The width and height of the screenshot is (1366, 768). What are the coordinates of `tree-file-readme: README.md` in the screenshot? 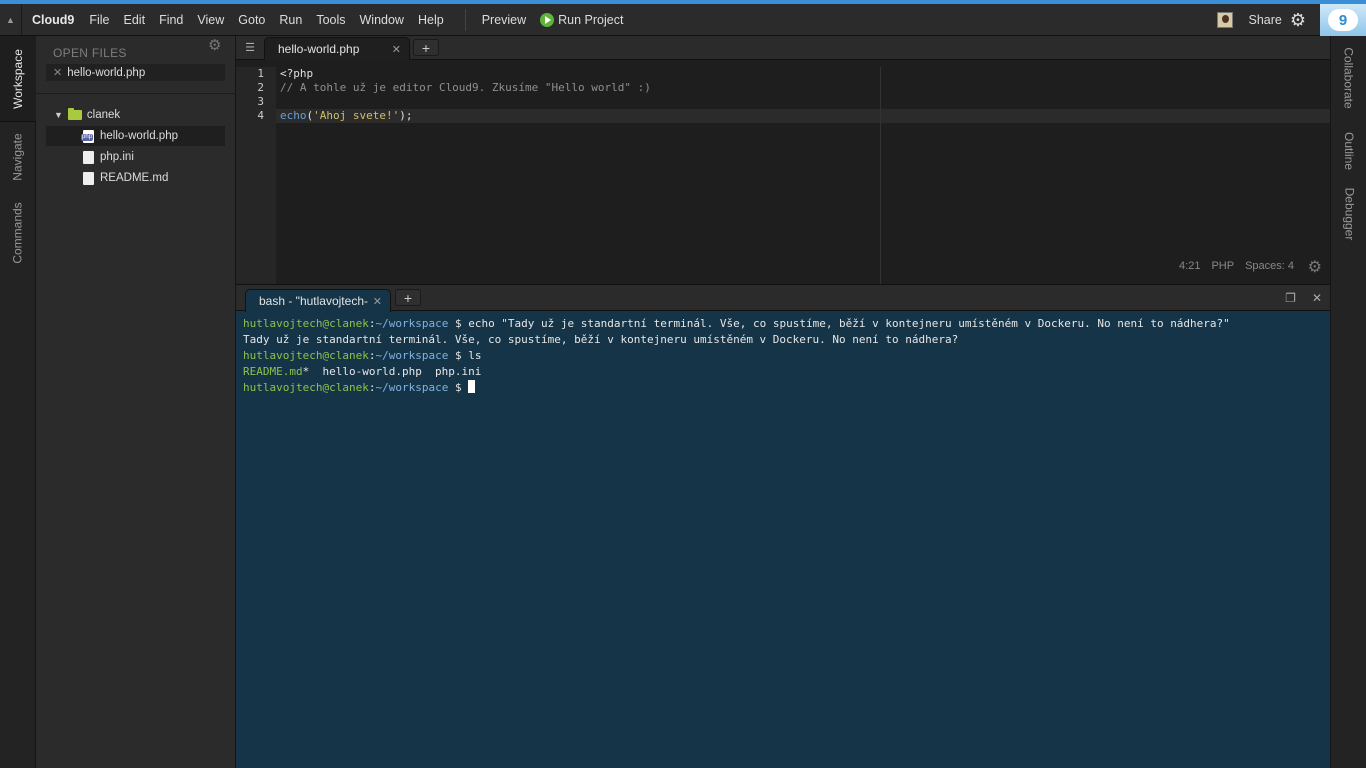 It's located at (135, 178).